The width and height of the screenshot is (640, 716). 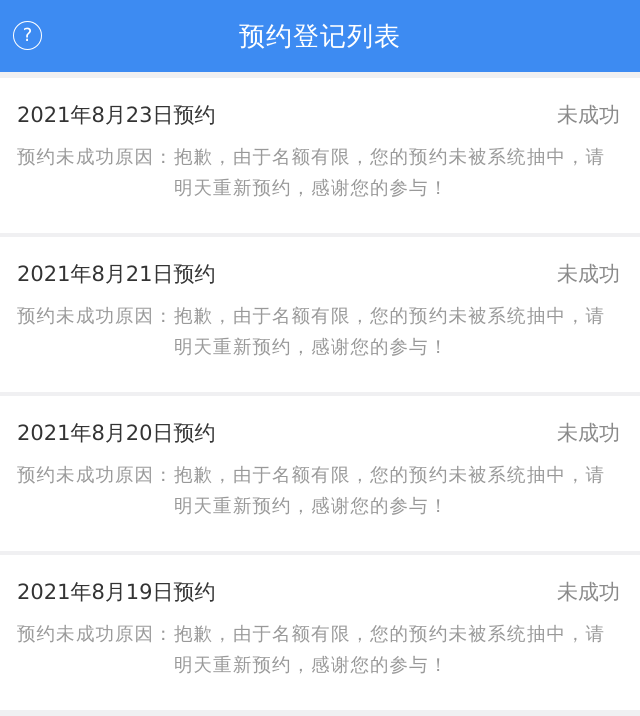 What do you see at coordinates (320, 37) in the screenshot?
I see `page-title: 预约登记列表` at bounding box center [320, 37].